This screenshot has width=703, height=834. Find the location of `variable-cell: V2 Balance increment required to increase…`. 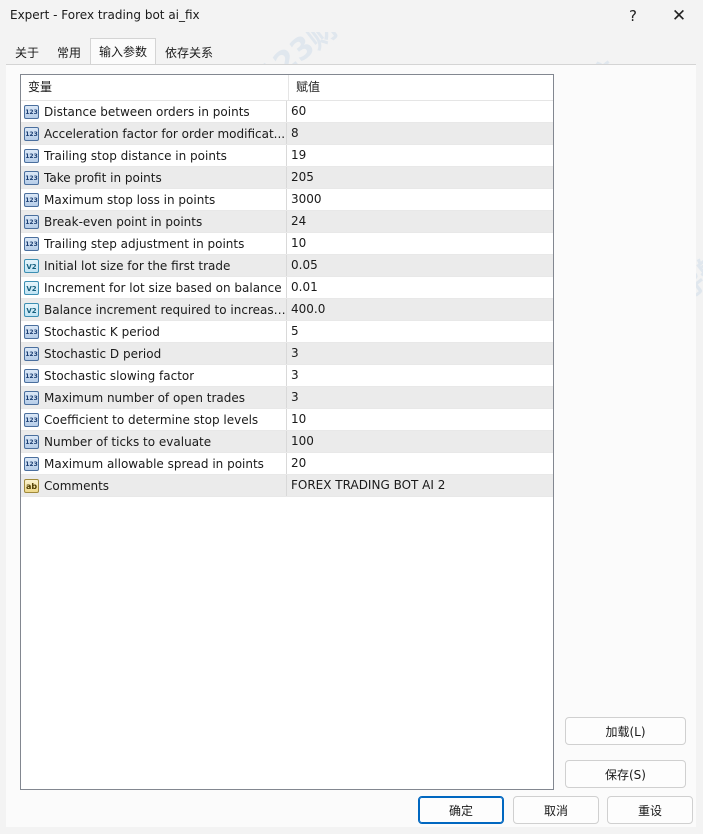

variable-cell: V2 Balance increment required to increase… is located at coordinates (154, 309).